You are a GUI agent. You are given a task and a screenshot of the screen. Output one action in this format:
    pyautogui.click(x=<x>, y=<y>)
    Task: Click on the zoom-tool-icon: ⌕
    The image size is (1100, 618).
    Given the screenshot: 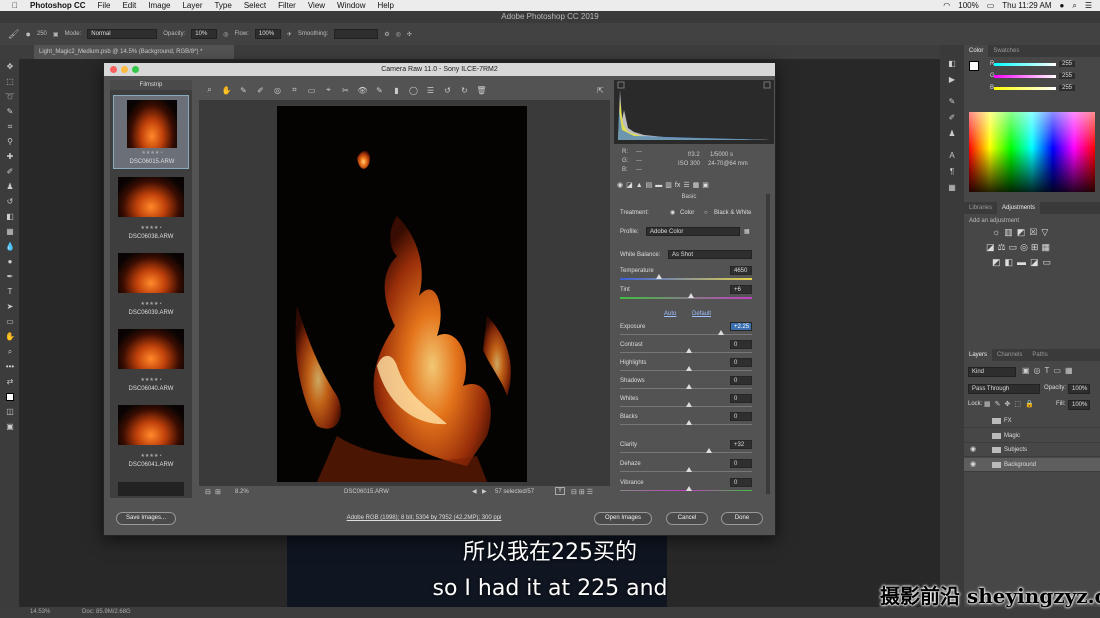 What is the action you would take?
    pyautogui.click(x=10, y=351)
    